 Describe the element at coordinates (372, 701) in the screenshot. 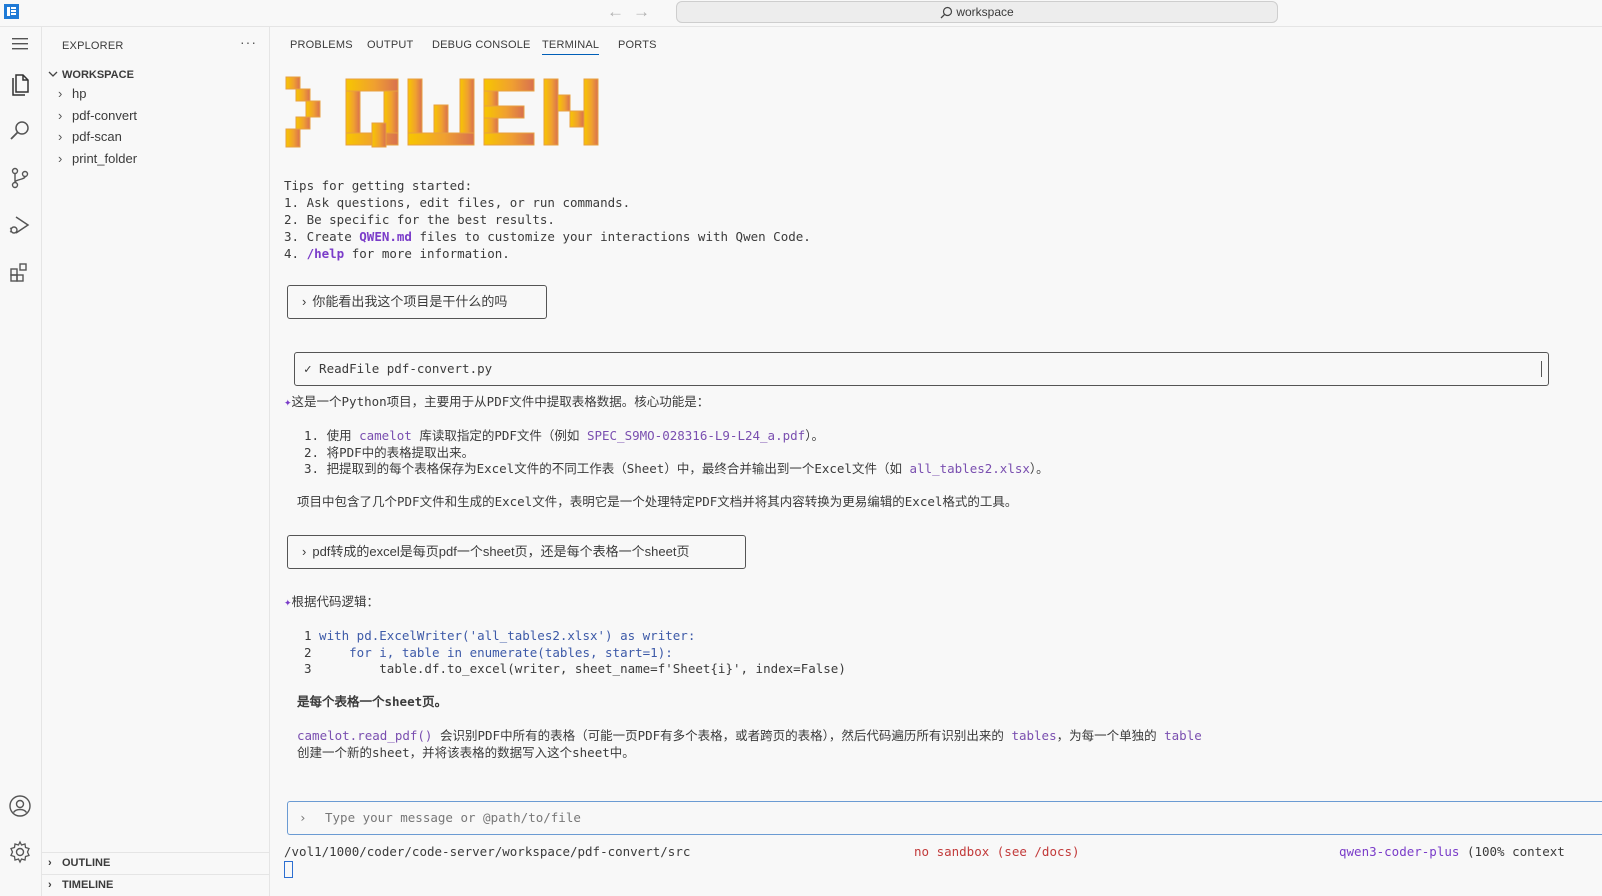

I see `answer-2-conclusion: 是每个表格一个sheet页。` at that location.